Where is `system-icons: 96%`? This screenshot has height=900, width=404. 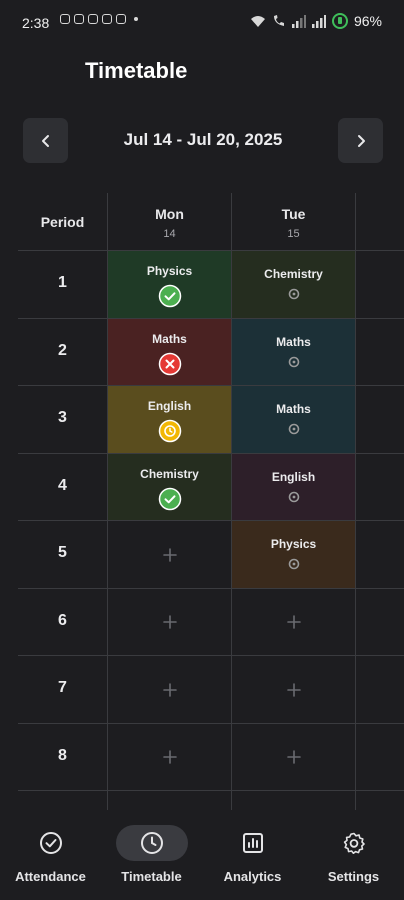 system-icons: 96% is located at coordinates (316, 21).